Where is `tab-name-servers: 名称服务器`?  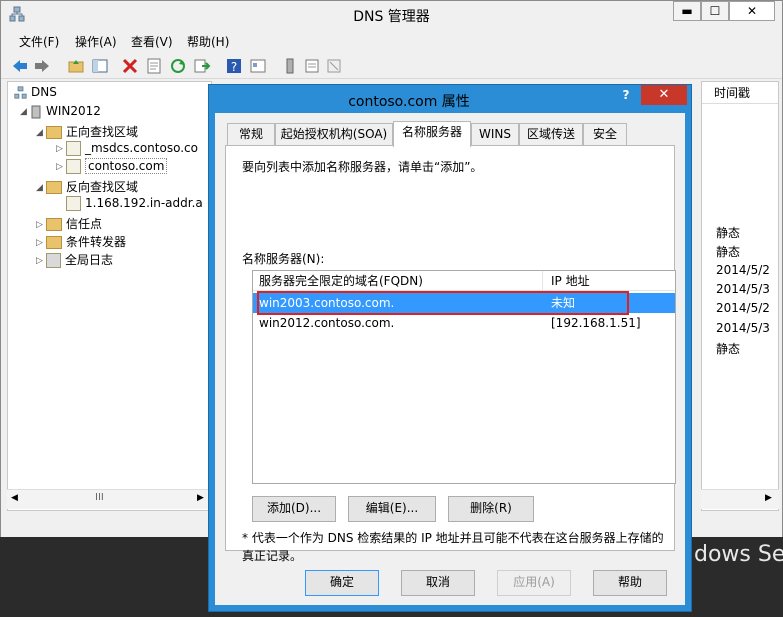
tab-name-servers: 名称服务器 is located at coordinates (432, 134).